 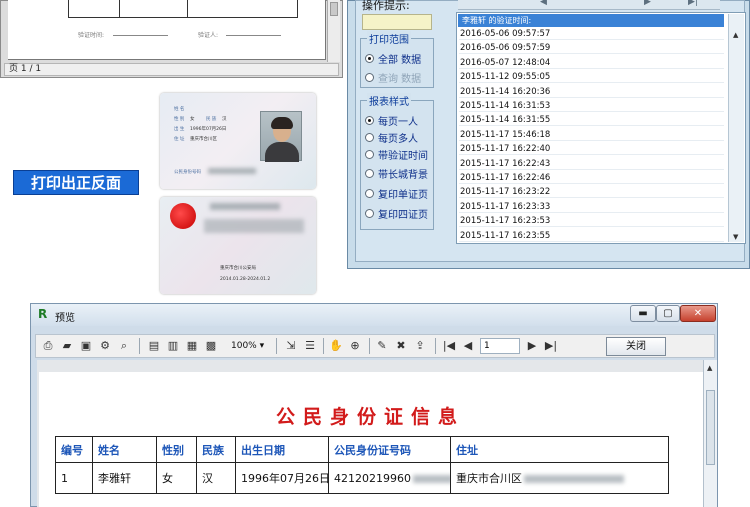 I want to click on last-page-icon: ▶|, so click(x=551, y=346).